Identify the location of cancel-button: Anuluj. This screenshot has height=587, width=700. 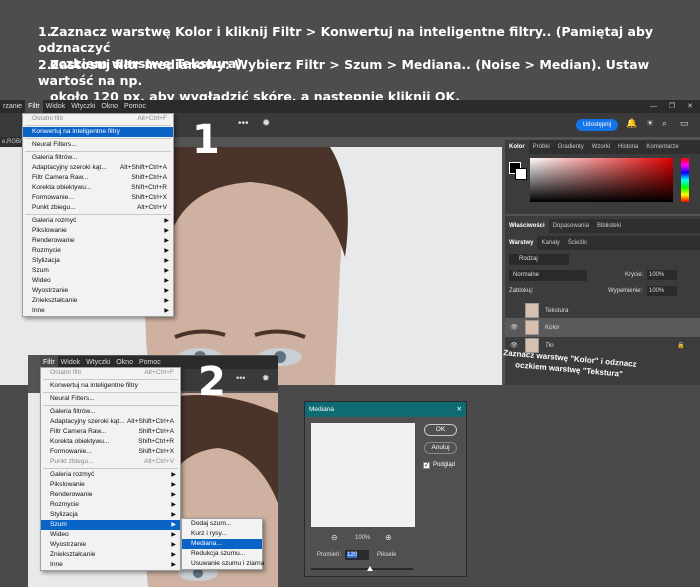
(440, 448).